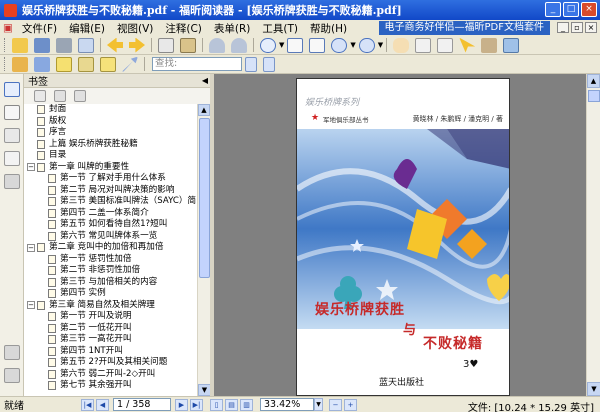 Image resolution: width=600 pixels, height=412 pixels. Describe the element at coordinates (593, 389) in the screenshot. I see `scroll-down-arrow-icon: ▼` at that location.